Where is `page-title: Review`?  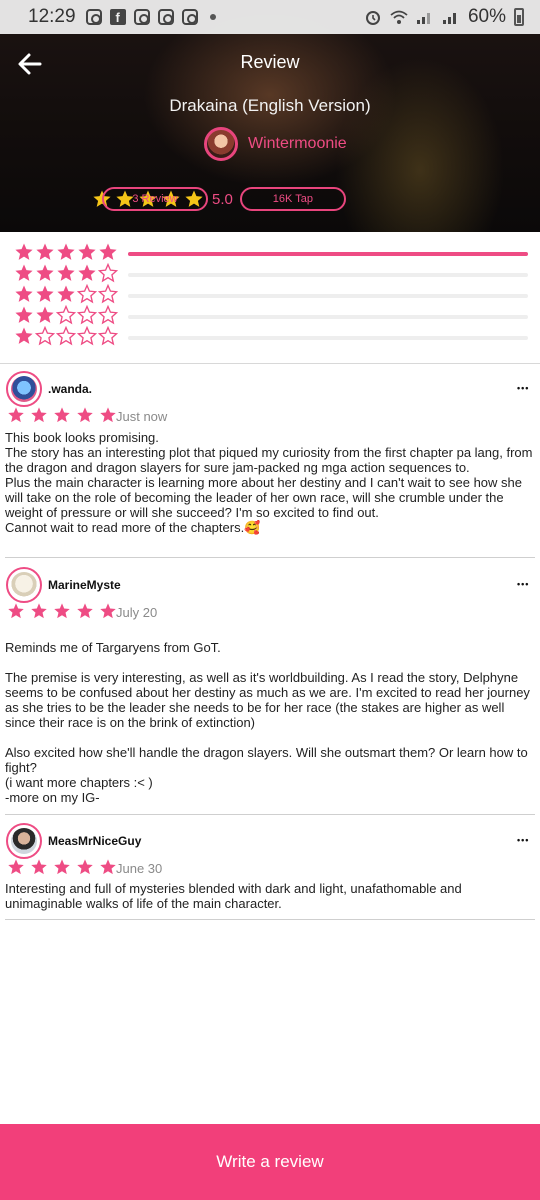
page-title: Review is located at coordinates (270, 62).